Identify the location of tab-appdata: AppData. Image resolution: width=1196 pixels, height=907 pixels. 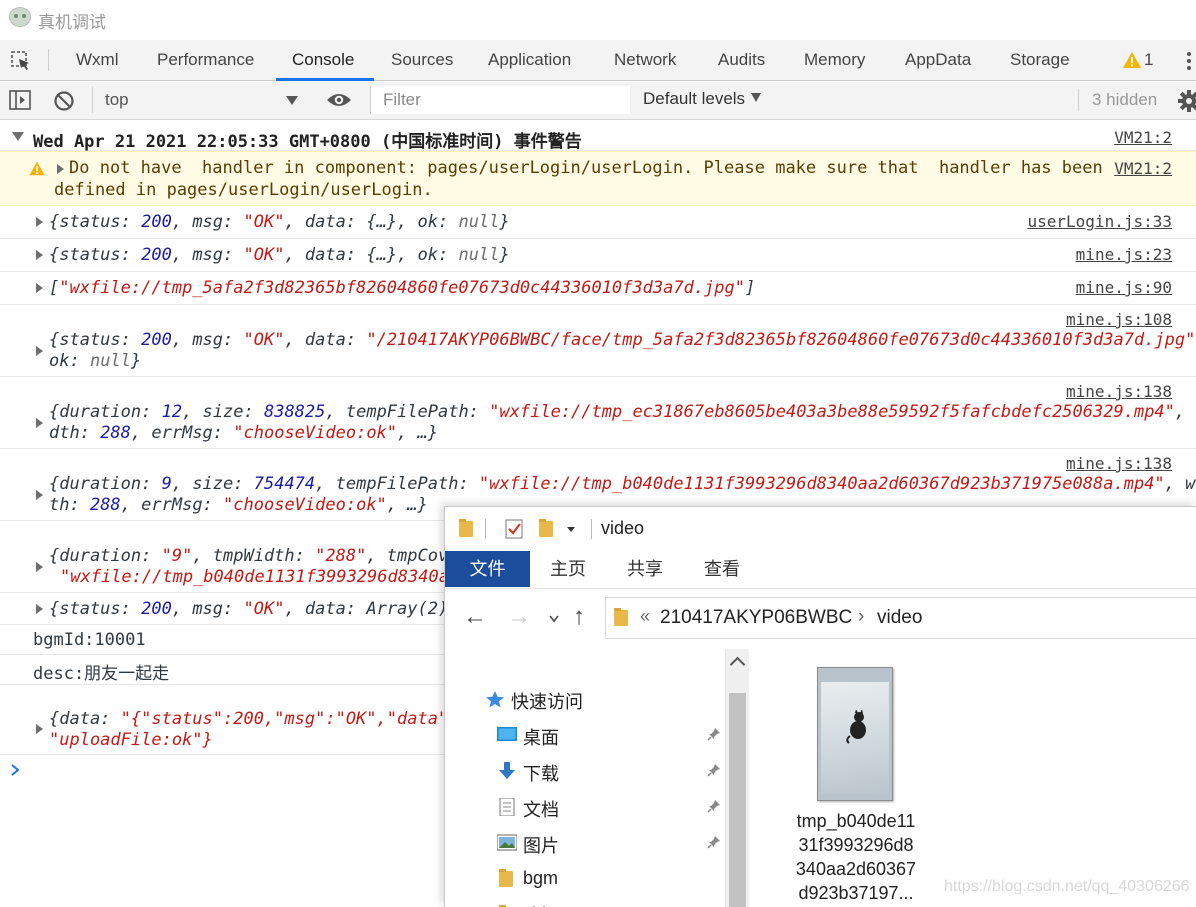
(938, 60).